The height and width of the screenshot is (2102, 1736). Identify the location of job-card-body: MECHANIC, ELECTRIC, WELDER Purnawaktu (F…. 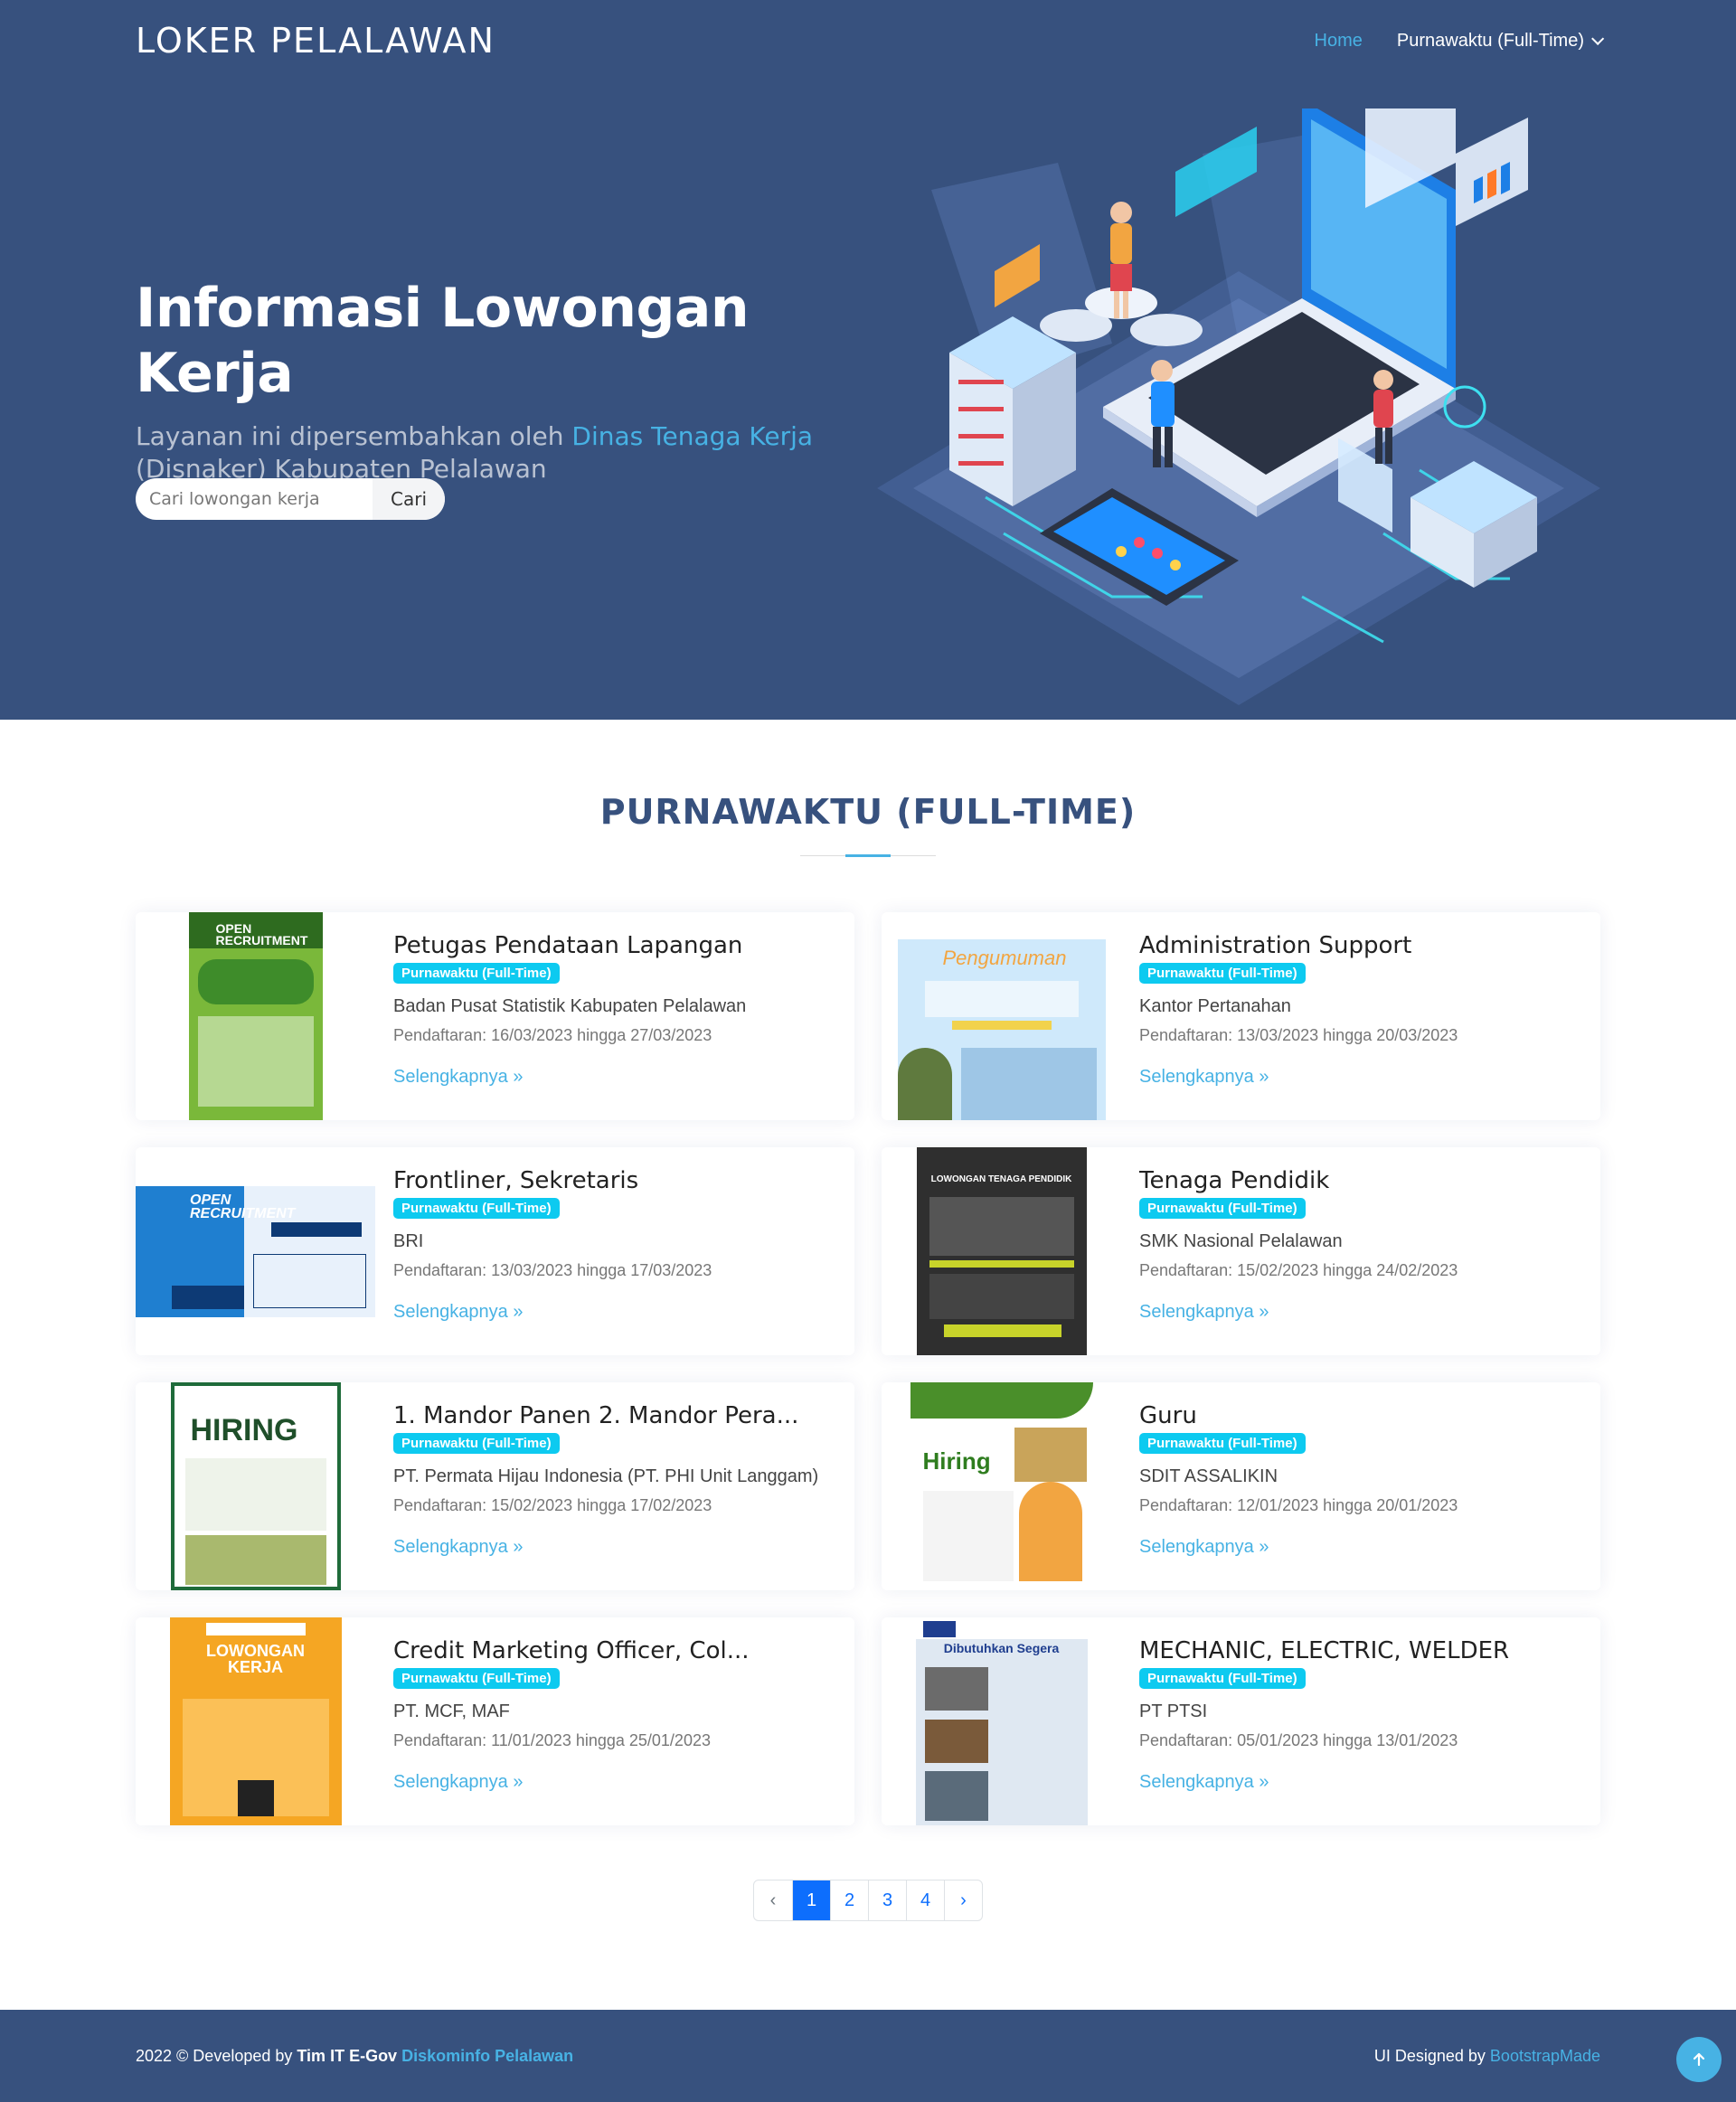
(1356, 1721).